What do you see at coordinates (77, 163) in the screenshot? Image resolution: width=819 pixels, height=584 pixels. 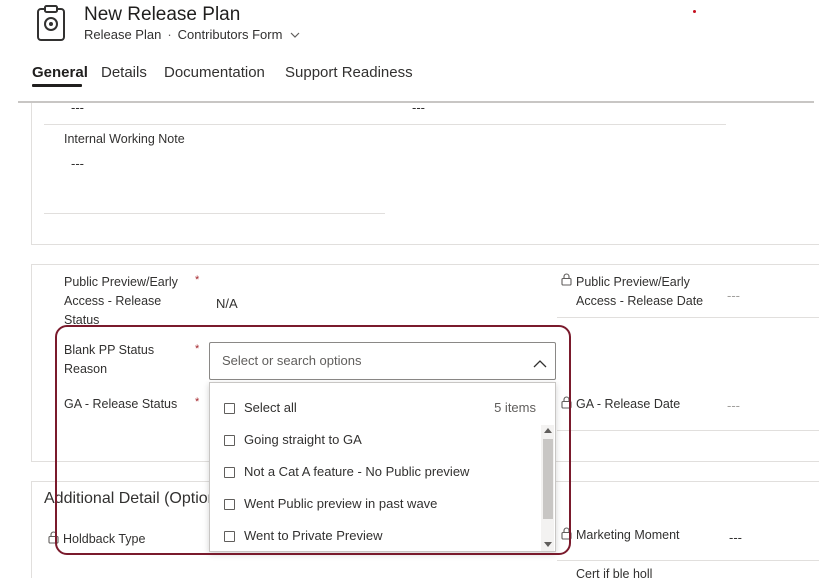 I see `internal-note-field: ---` at bounding box center [77, 163].